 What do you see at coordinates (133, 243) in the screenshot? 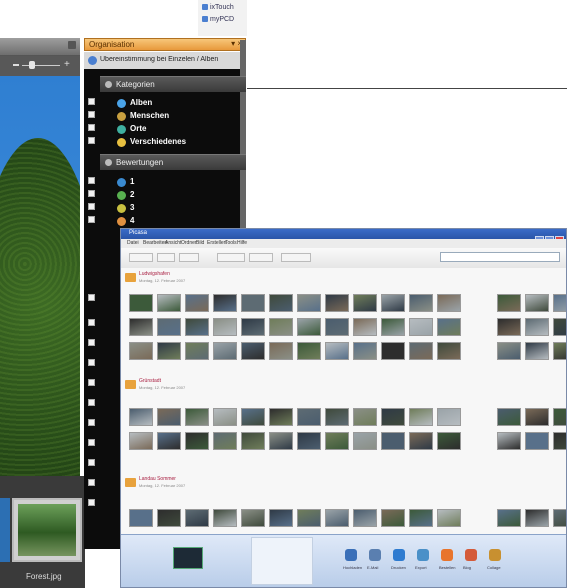
I see `menu-item: Datei` at bounding box center [133, 243].